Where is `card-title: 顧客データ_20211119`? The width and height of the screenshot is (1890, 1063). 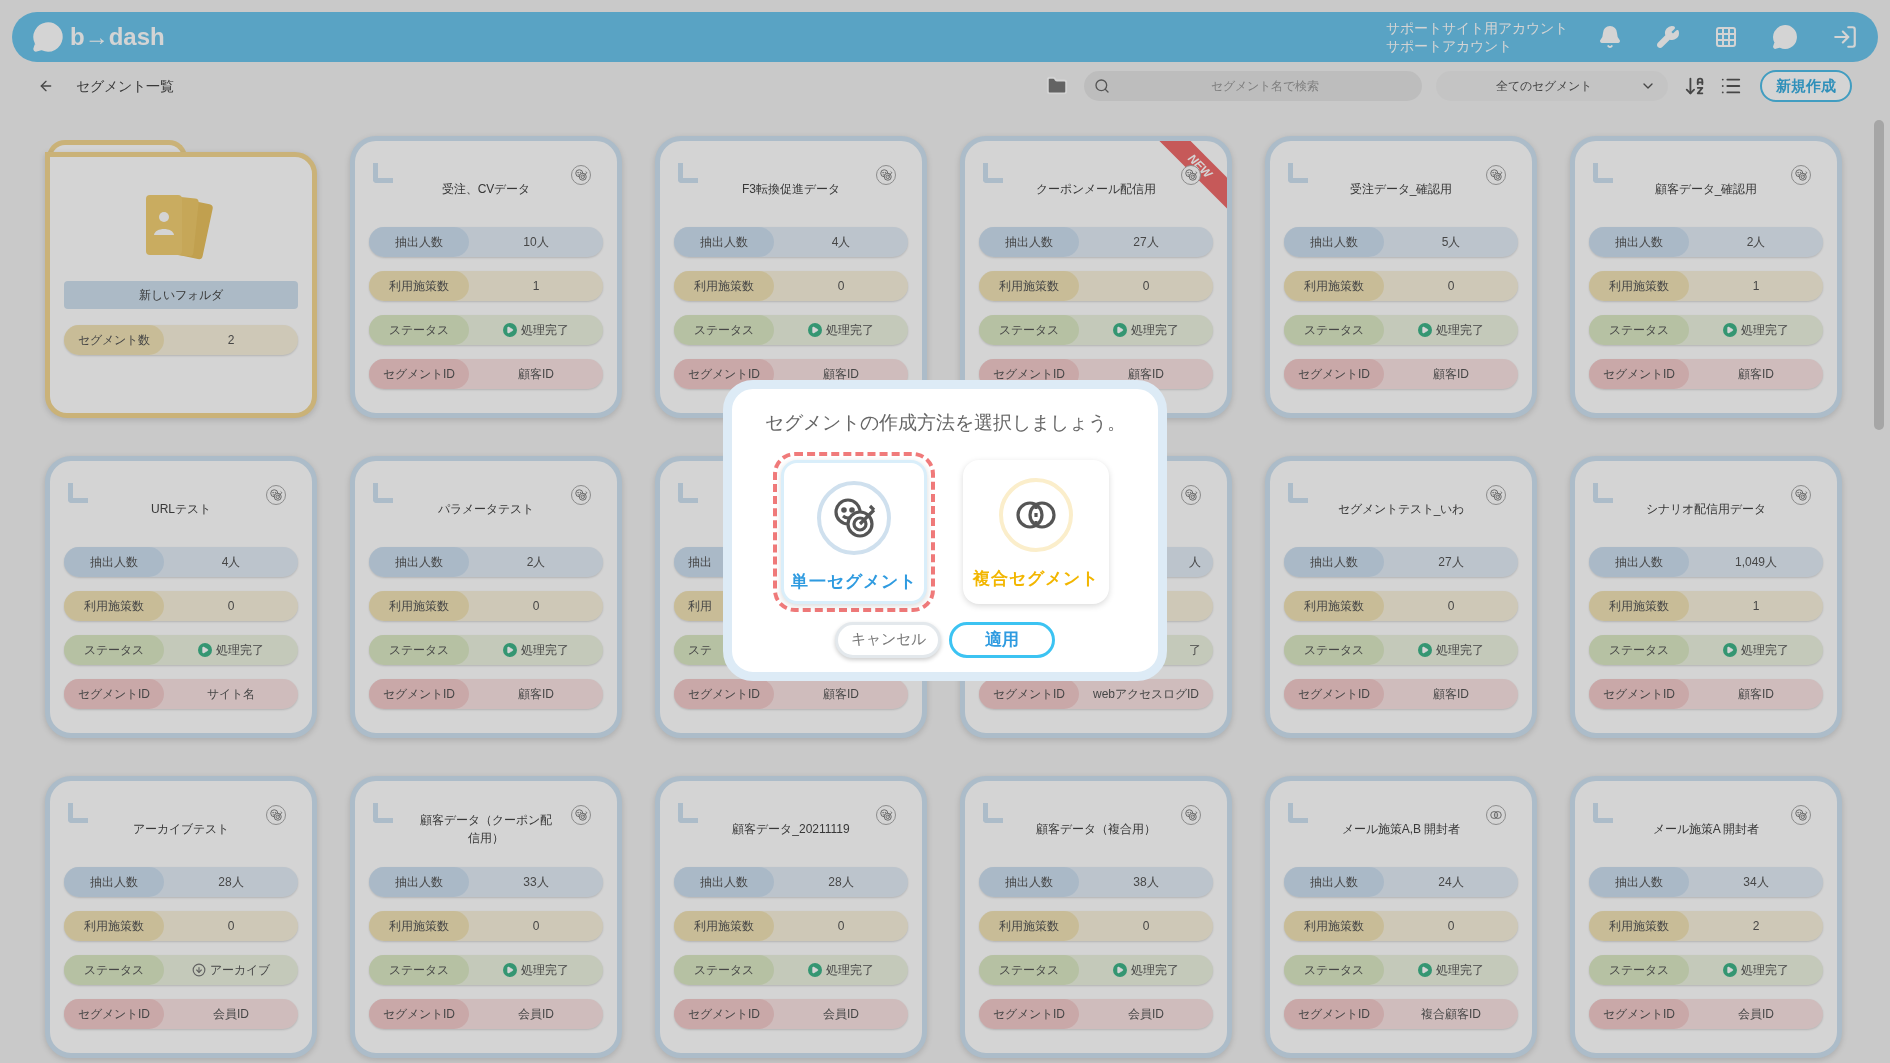 card-title: 顧客データ_20211119 is located at coordinates (791, 829).